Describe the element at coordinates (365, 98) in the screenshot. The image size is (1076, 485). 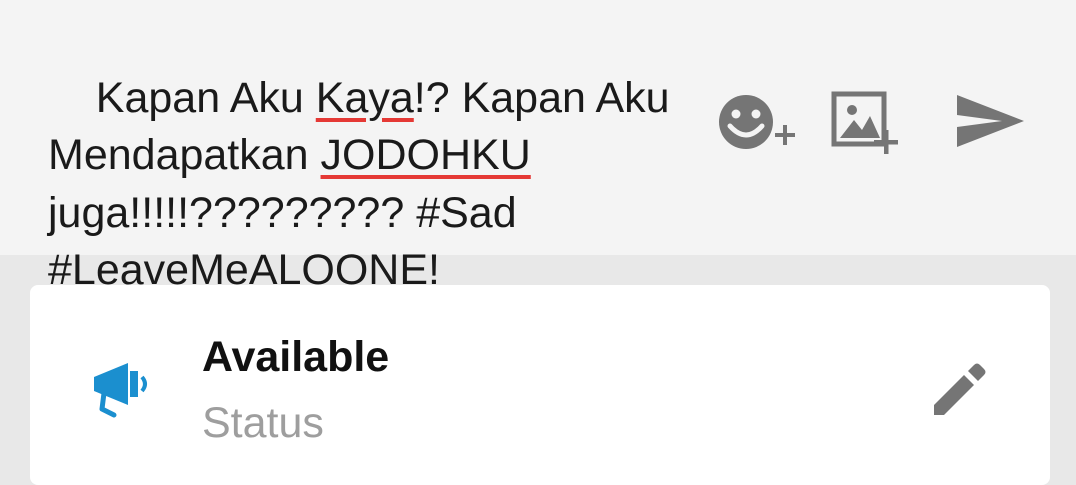
I see `misspelled-word: Kaya` at that location.